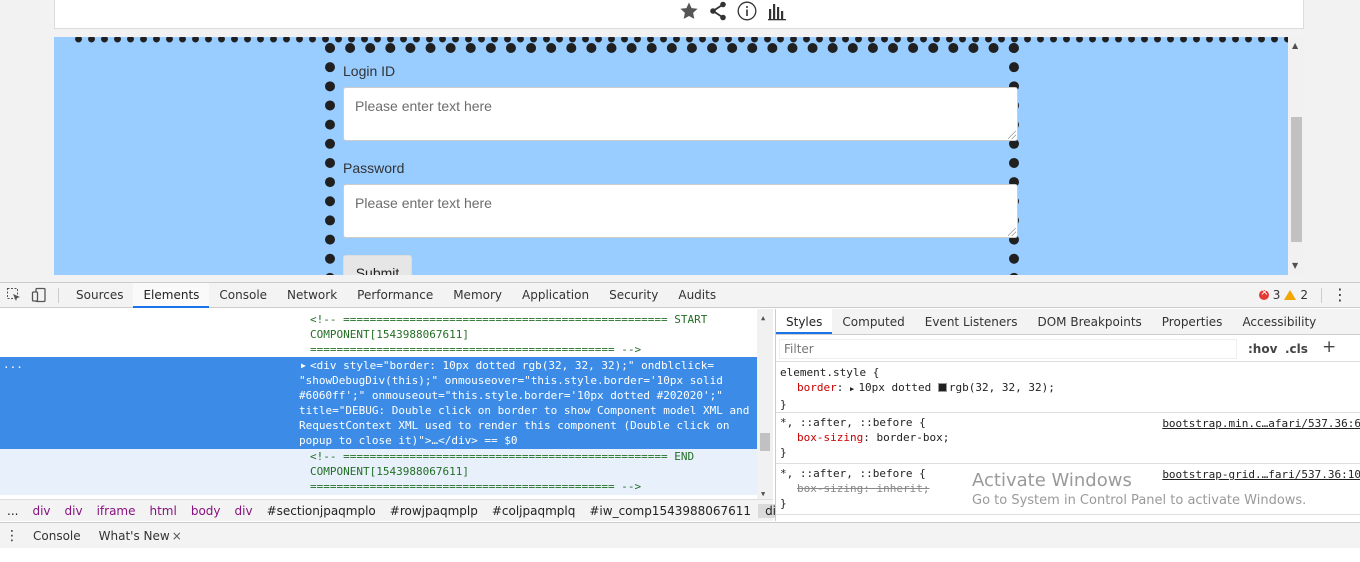 Image resolution: width=1360 pixels, height=562 pixels. What do you see at coordinates (898, 387) in the screenshot?
I see `rule-value: 10px dotted` at bounding box center [898, 387].